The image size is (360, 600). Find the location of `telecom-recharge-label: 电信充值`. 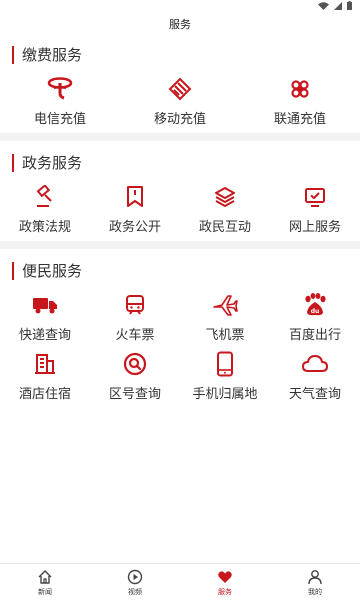

telecom-recharge-label: 电信充值 is located at coordinates (59, 119).